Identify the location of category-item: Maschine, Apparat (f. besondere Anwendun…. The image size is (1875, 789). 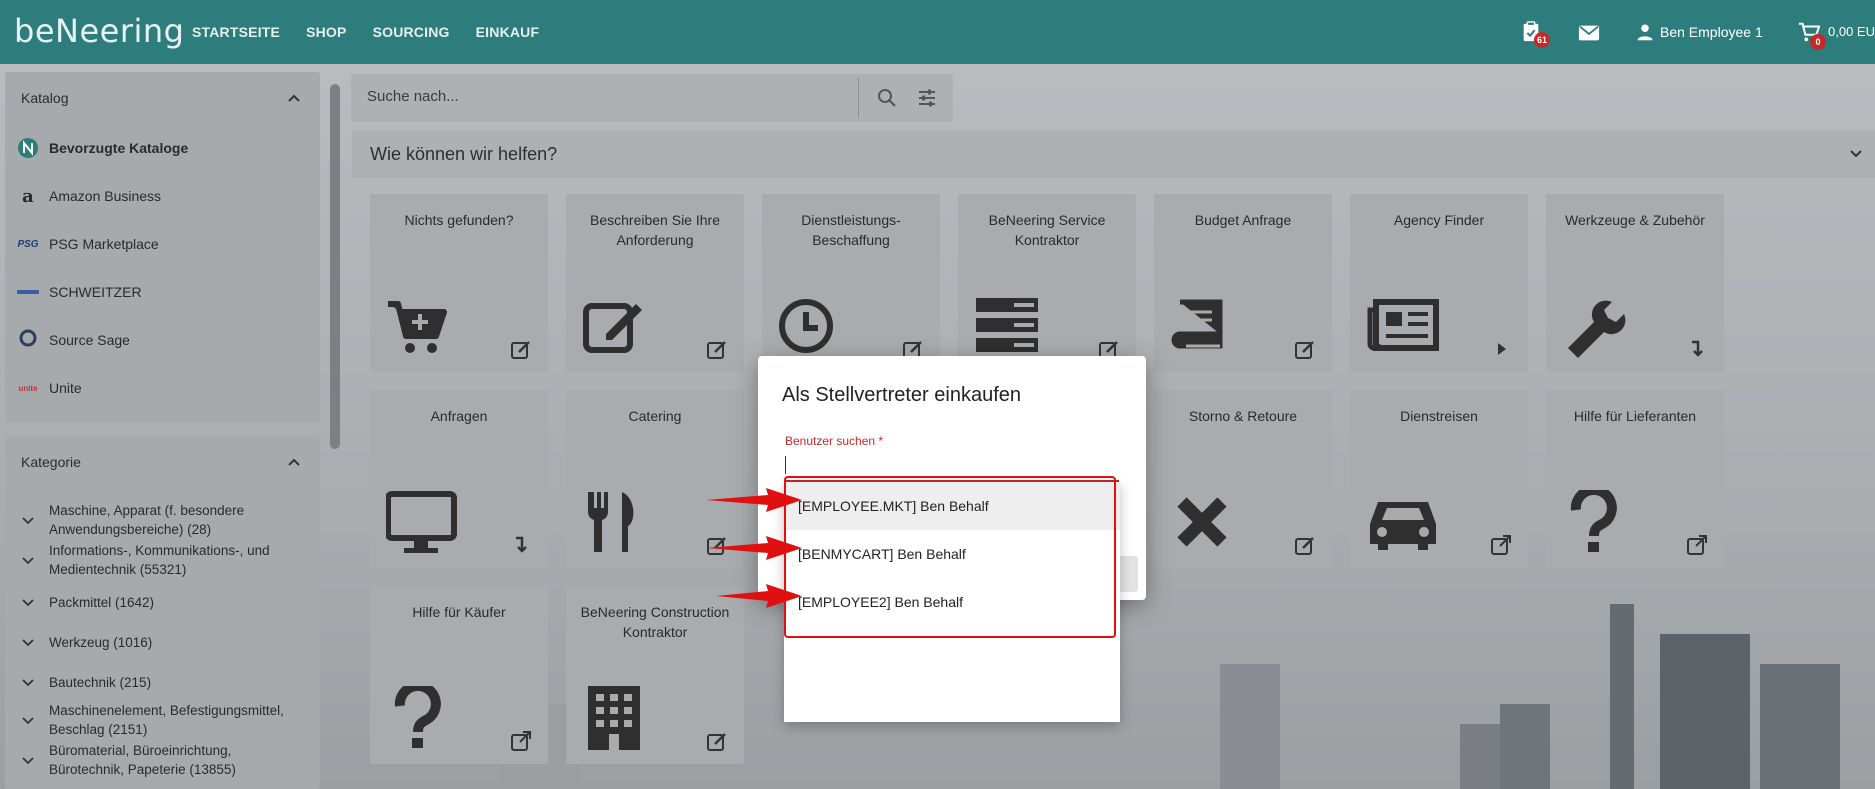
(157, 520).